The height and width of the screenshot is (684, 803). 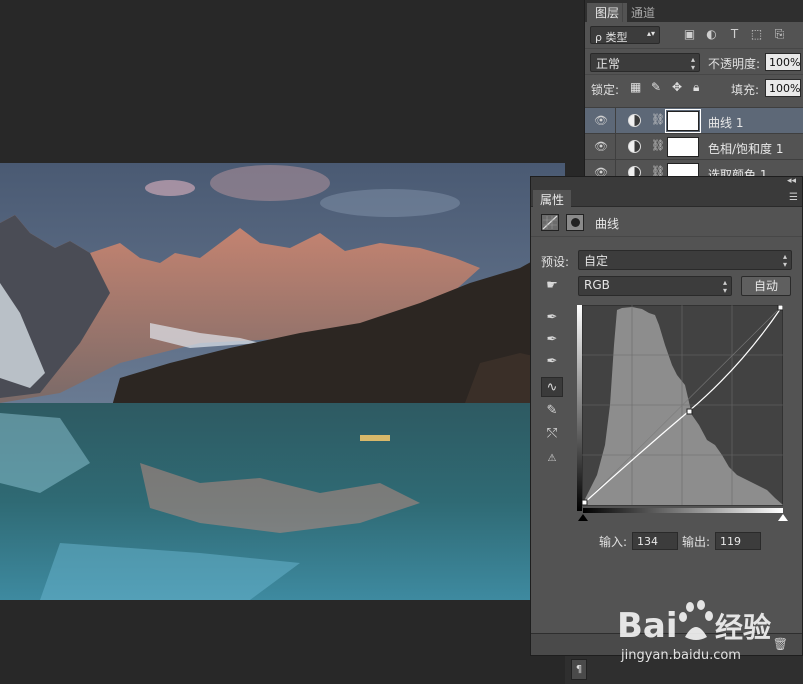 I want to click on curve-point-white, so click(x=780, y=307).